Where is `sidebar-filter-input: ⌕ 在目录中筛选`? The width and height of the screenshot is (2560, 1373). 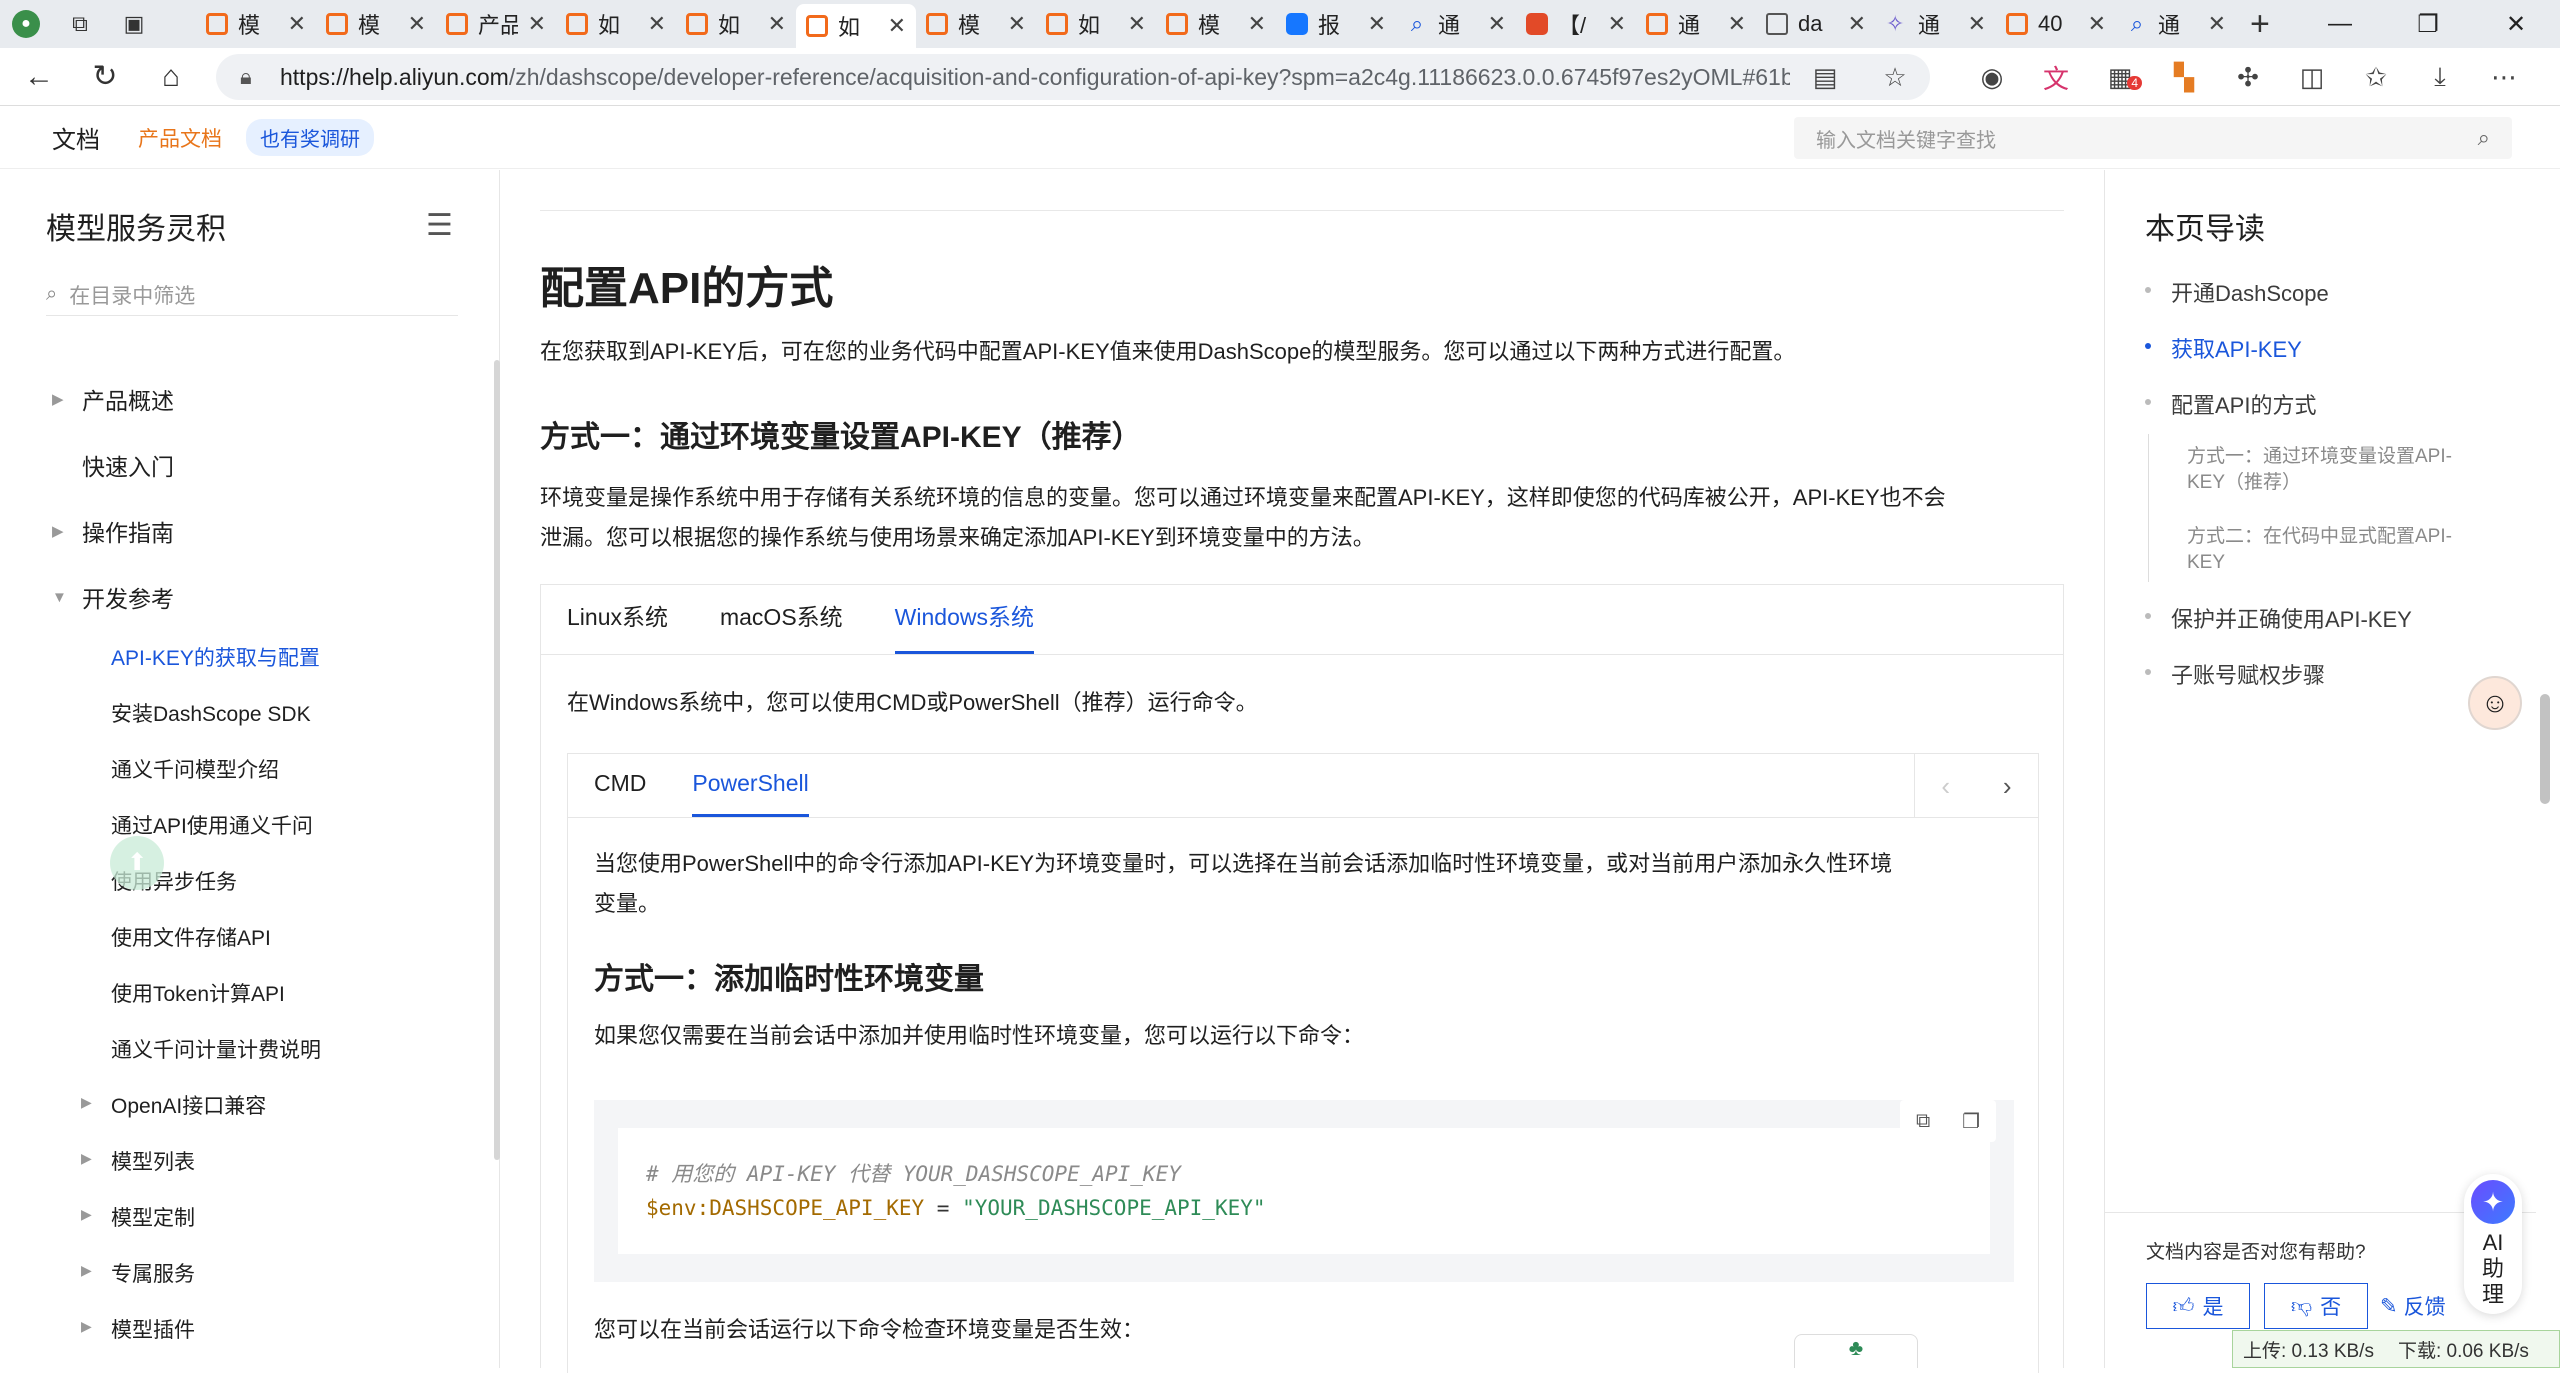 sidebar-filter-input: ⌕ 在目录中筛选 is located at coordinates (252, 295).